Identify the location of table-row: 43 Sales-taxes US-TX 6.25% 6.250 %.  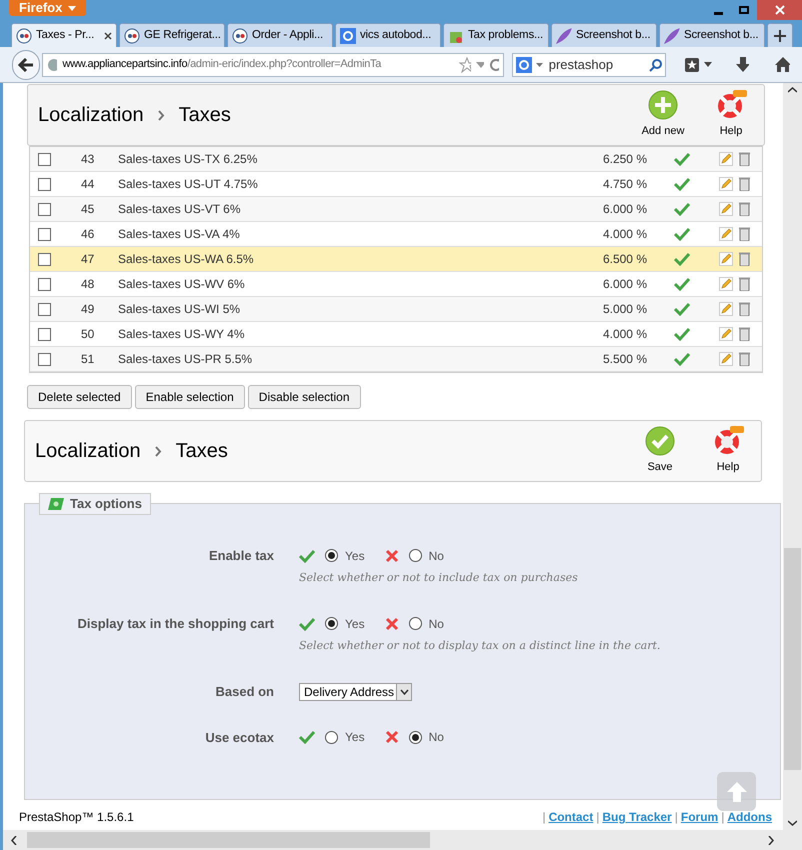
(396, 159).